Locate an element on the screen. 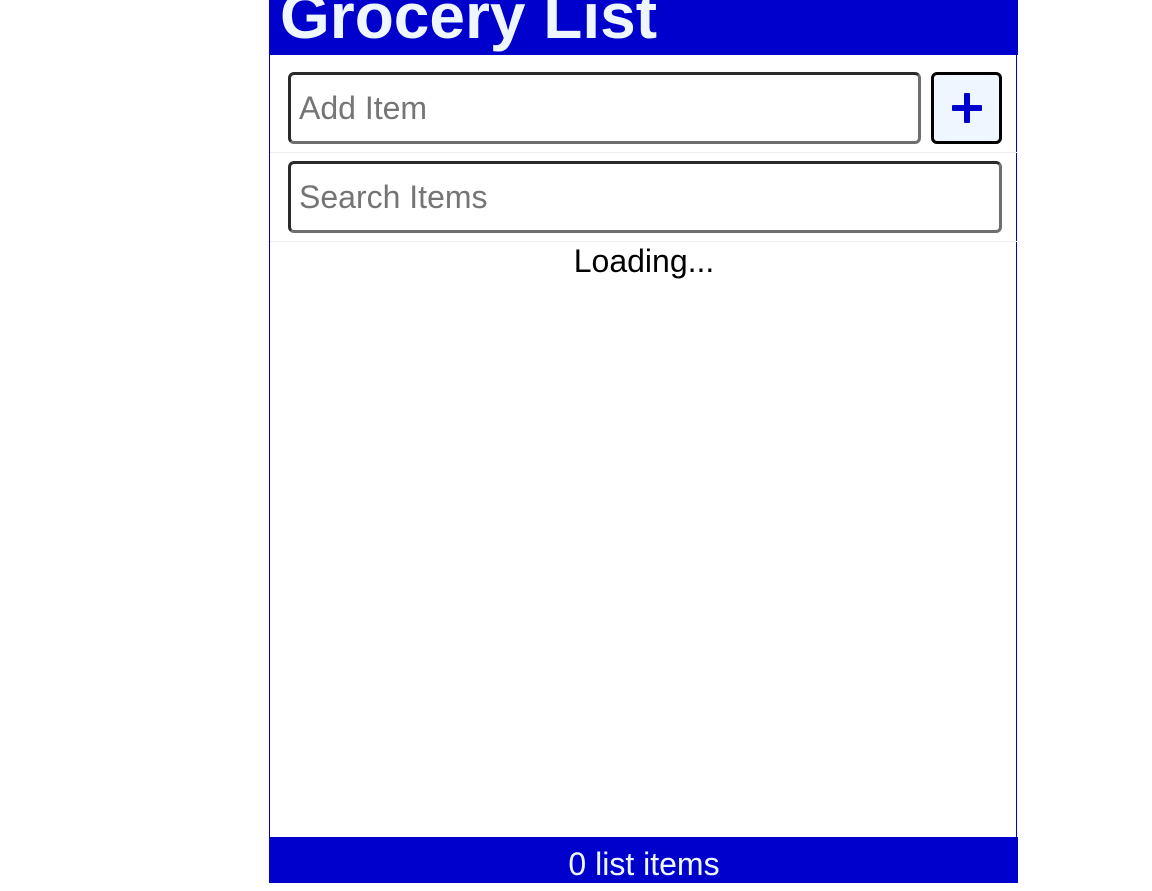 This screenshot has width=1152, height=891. app-header: Grocery List is located at coordinates (644, 27).